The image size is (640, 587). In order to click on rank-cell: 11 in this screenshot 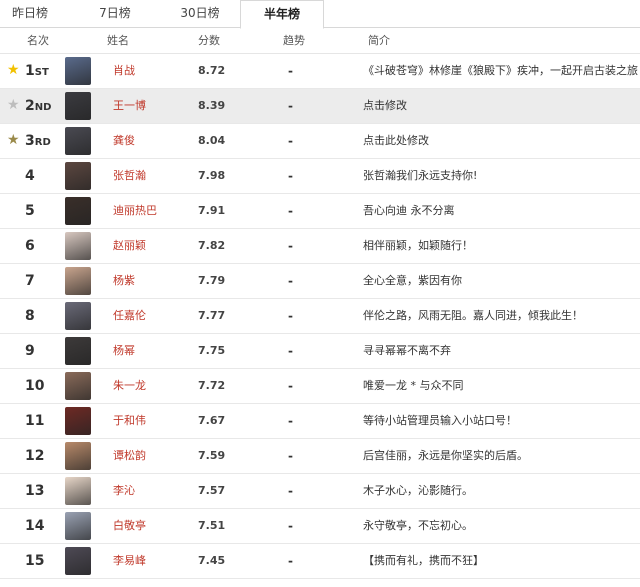, I will do `click(30, 421)`.